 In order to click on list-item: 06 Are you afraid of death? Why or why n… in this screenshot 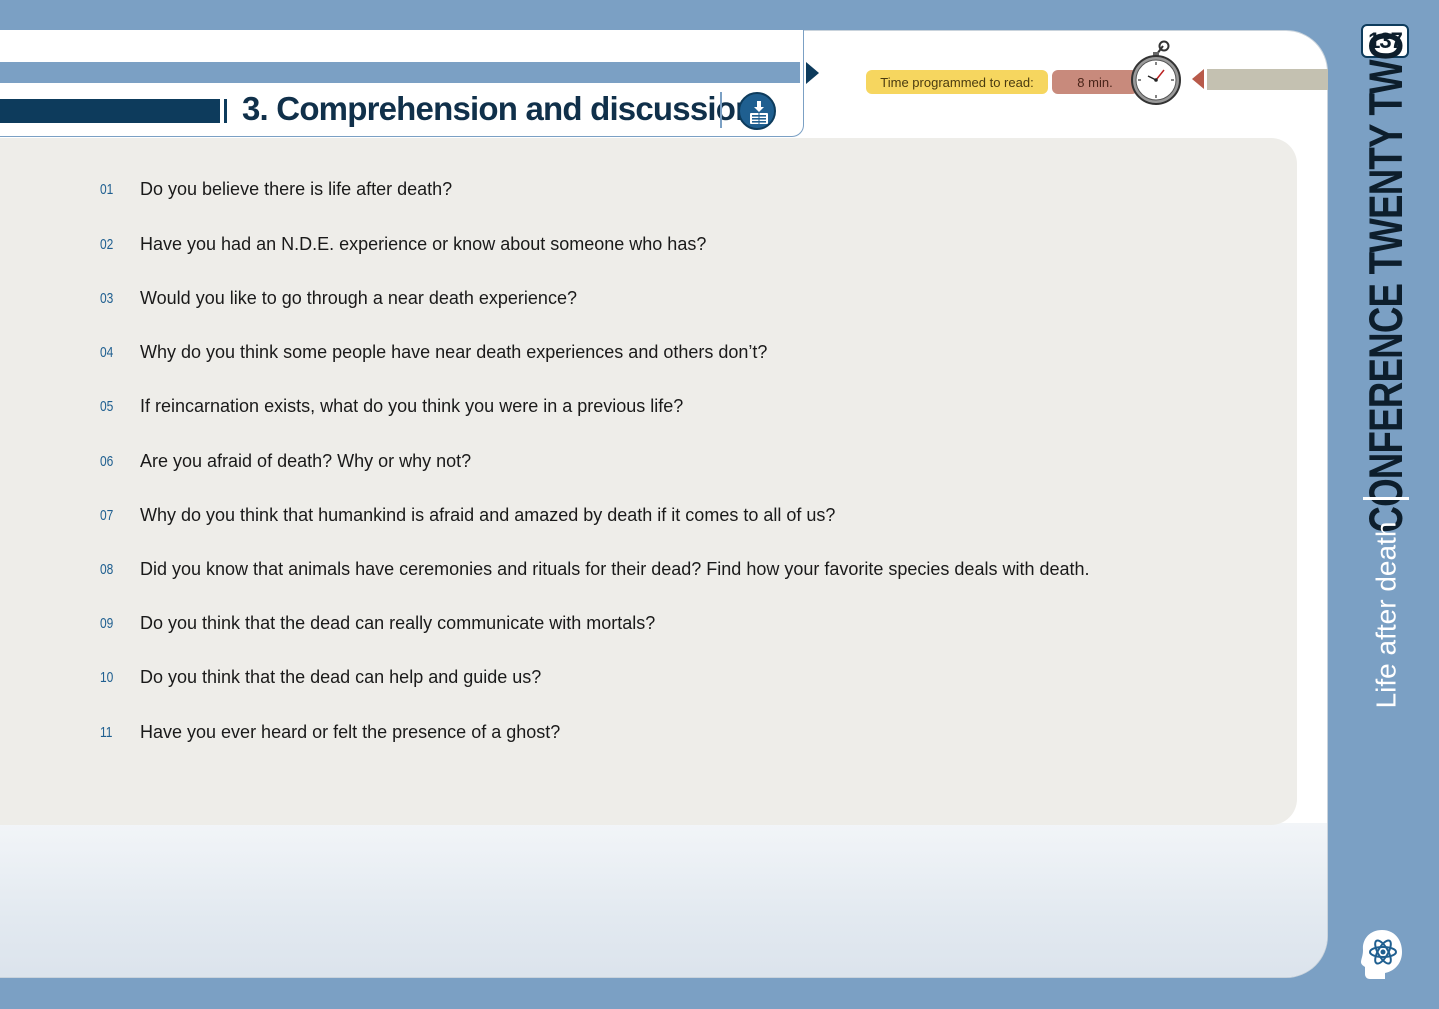, I will do `click(650, 461)`.